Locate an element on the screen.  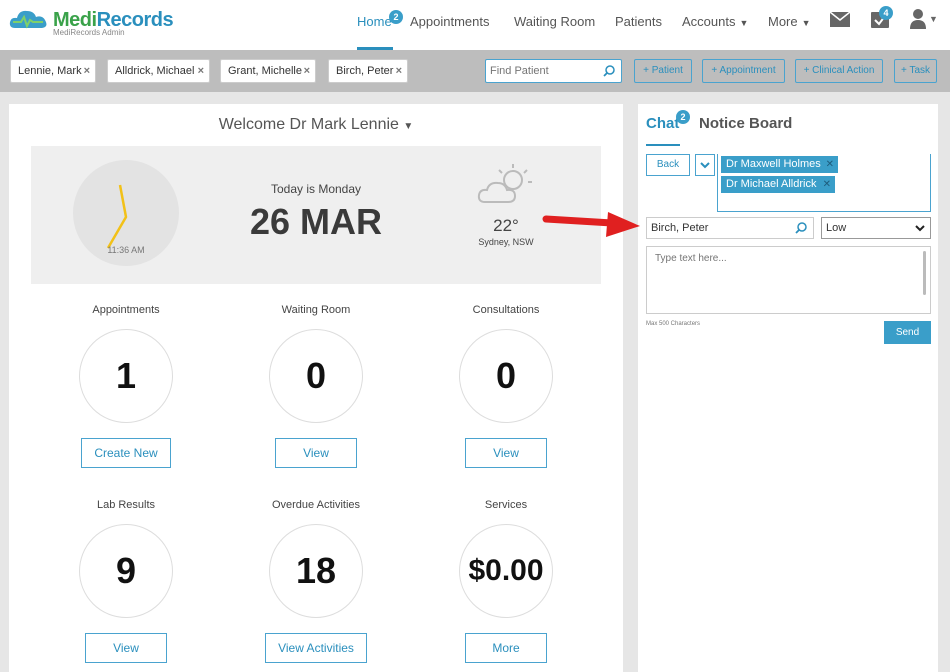
more-services-button: More is located at coordinates (506, 648).